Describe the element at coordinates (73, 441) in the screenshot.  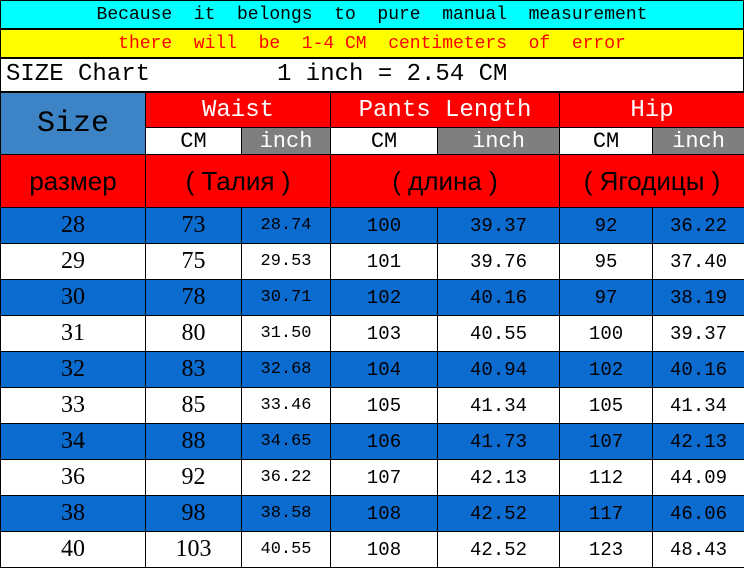
I see `cell-size: 34` at that location.